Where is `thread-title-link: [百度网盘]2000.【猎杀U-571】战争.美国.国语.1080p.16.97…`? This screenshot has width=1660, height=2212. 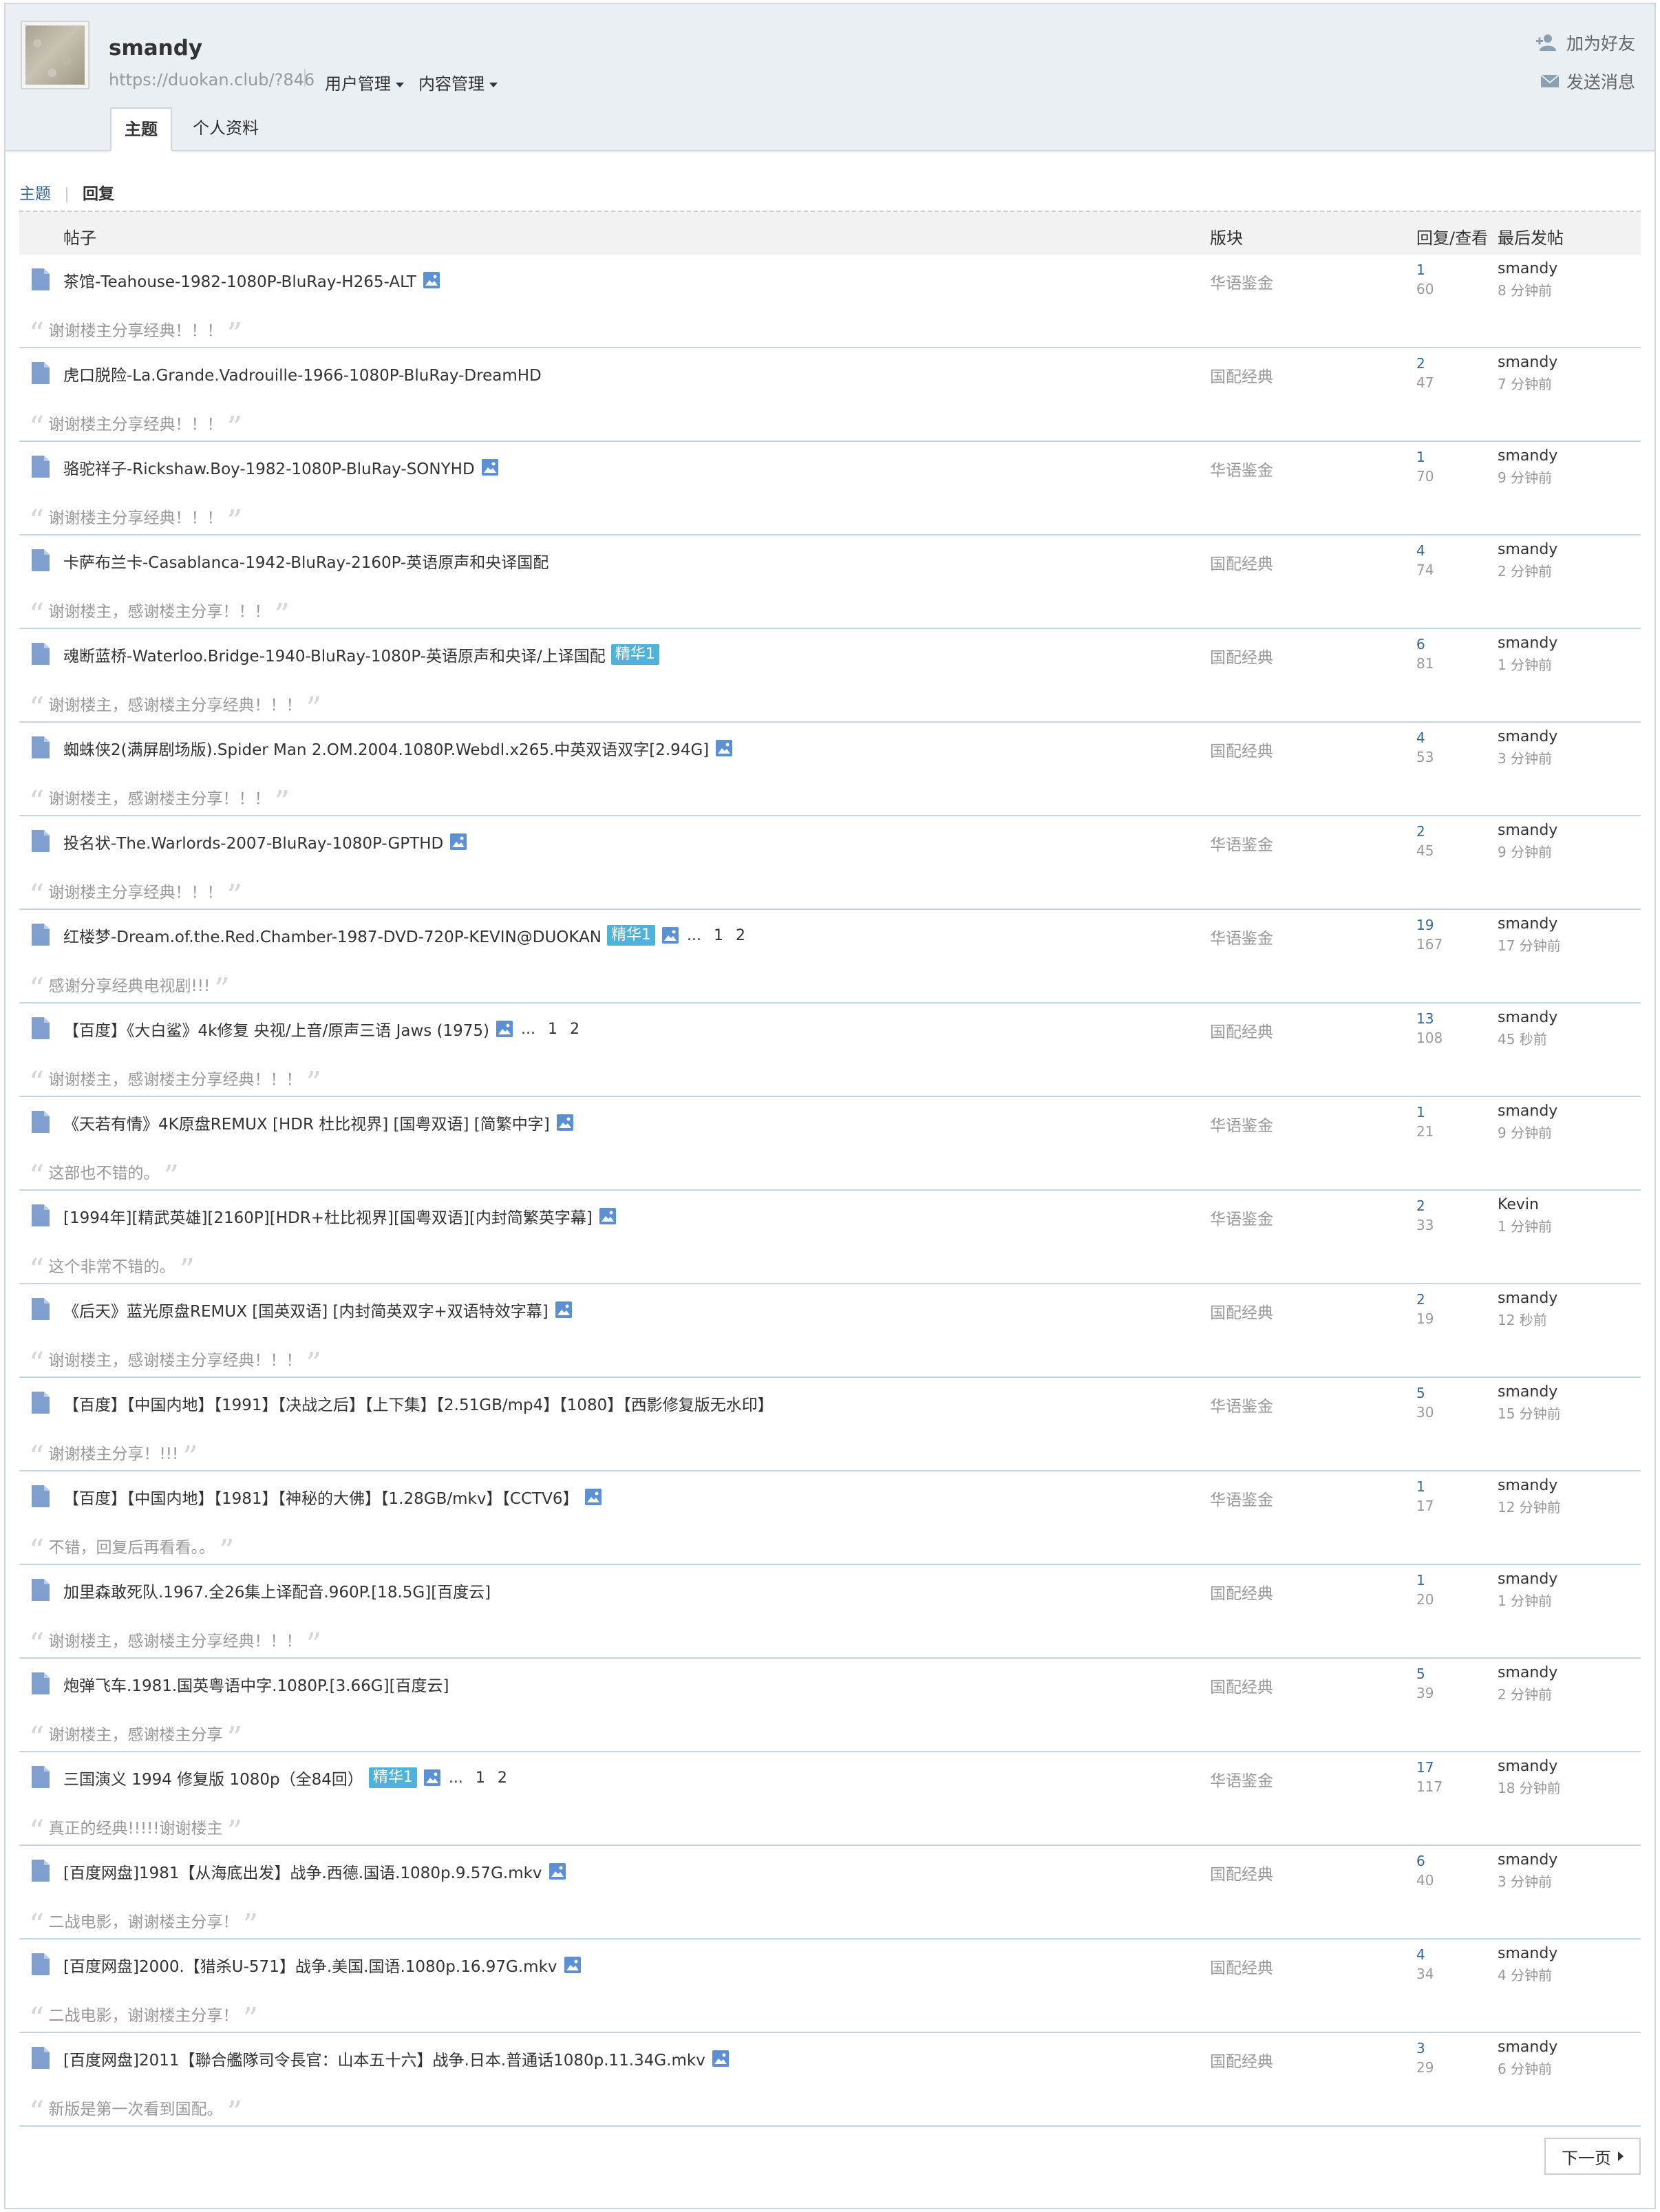 thread-title-link: [百度网盘]2000.【猎杀U-571】战争.美国.国语.1080p.16.97… is located at coordinates (310, 1965).